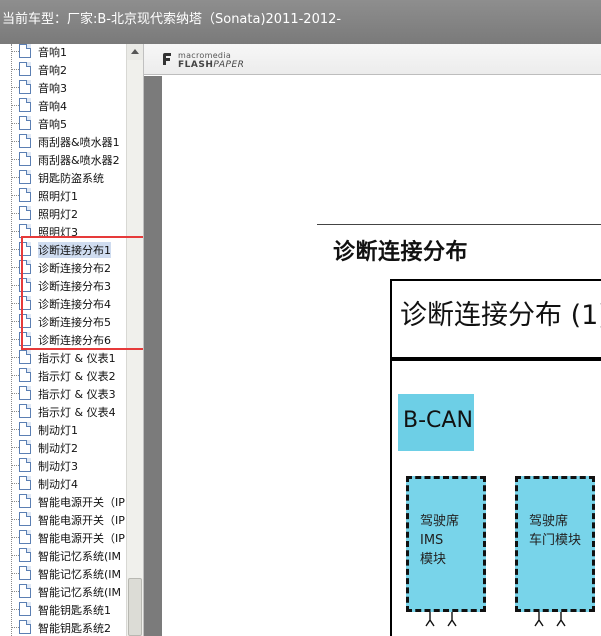 The width and height of the screenshot is (601, 636). I want to click on tree-item: 诊断连接分布3, so click(63, 285).